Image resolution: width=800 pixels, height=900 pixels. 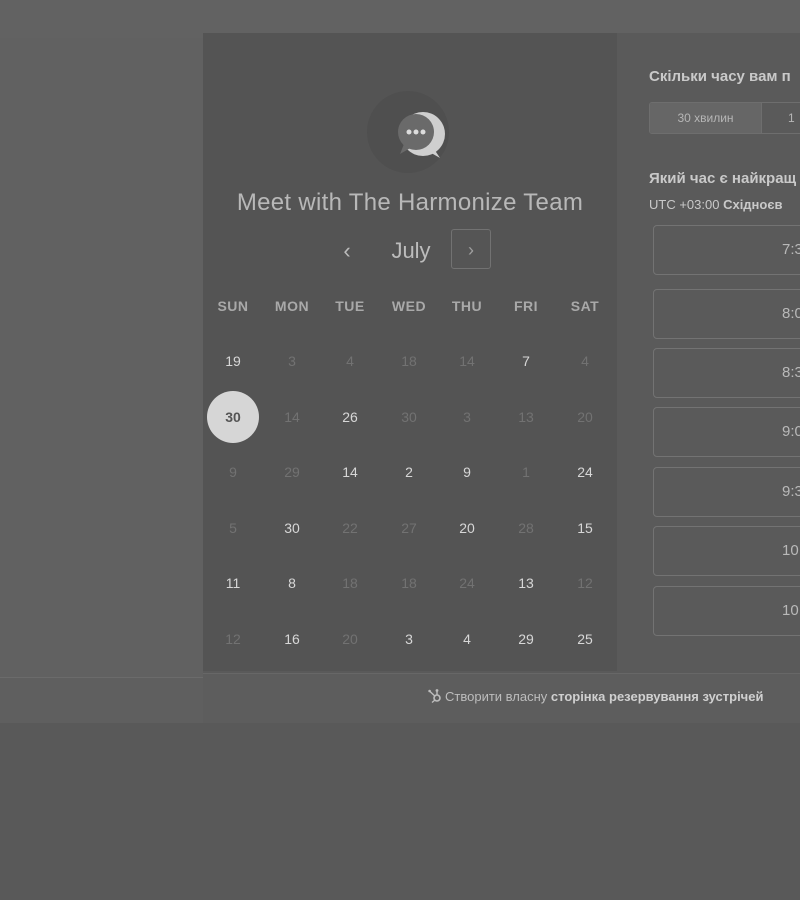 I want to click on time-slot-label: 8:0, so click(x=791, y=313).